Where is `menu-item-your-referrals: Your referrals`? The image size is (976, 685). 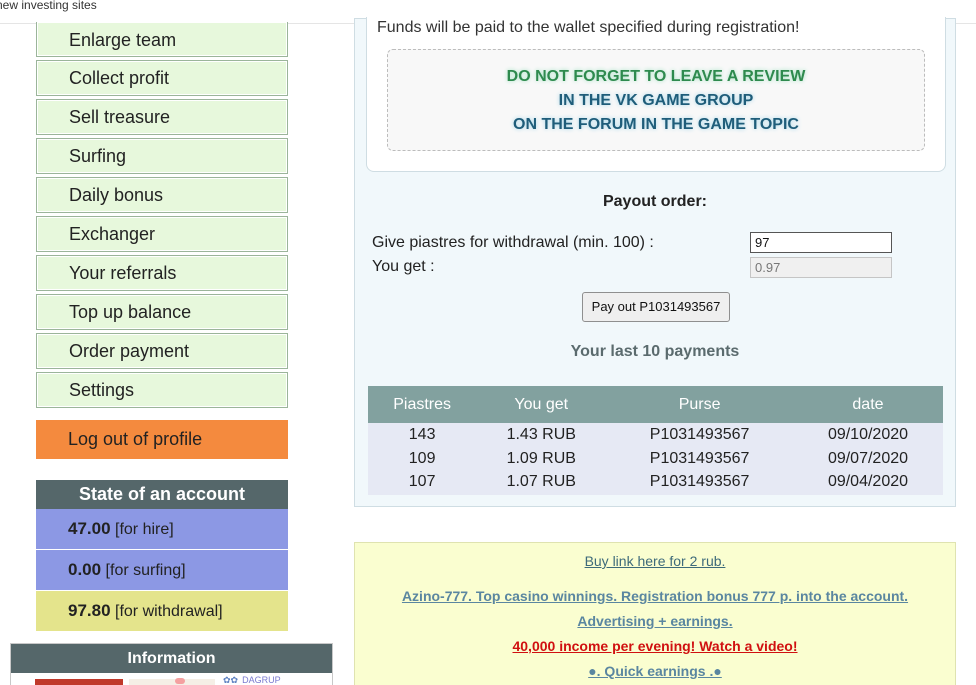 menu-item-your-referrals: Your referrals is located at coordinates (162, 273).